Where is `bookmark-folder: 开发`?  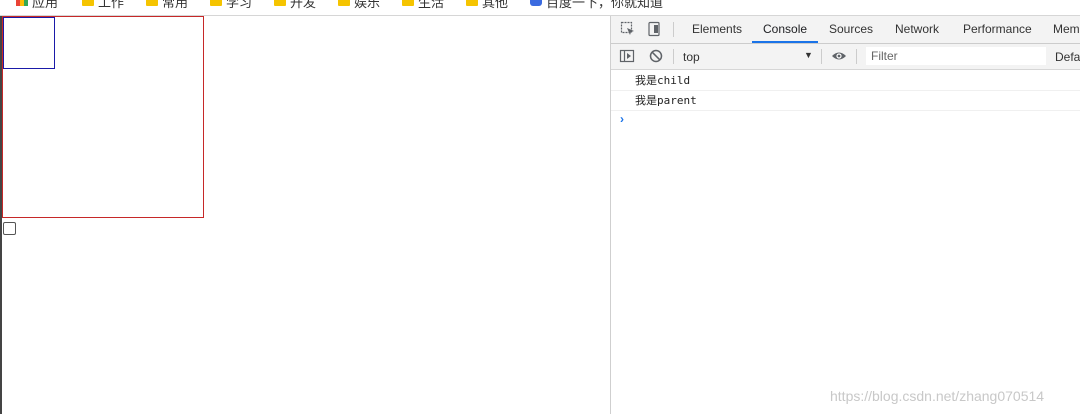 bookmark-folder: 开发 is located at coordinates (295, 5).